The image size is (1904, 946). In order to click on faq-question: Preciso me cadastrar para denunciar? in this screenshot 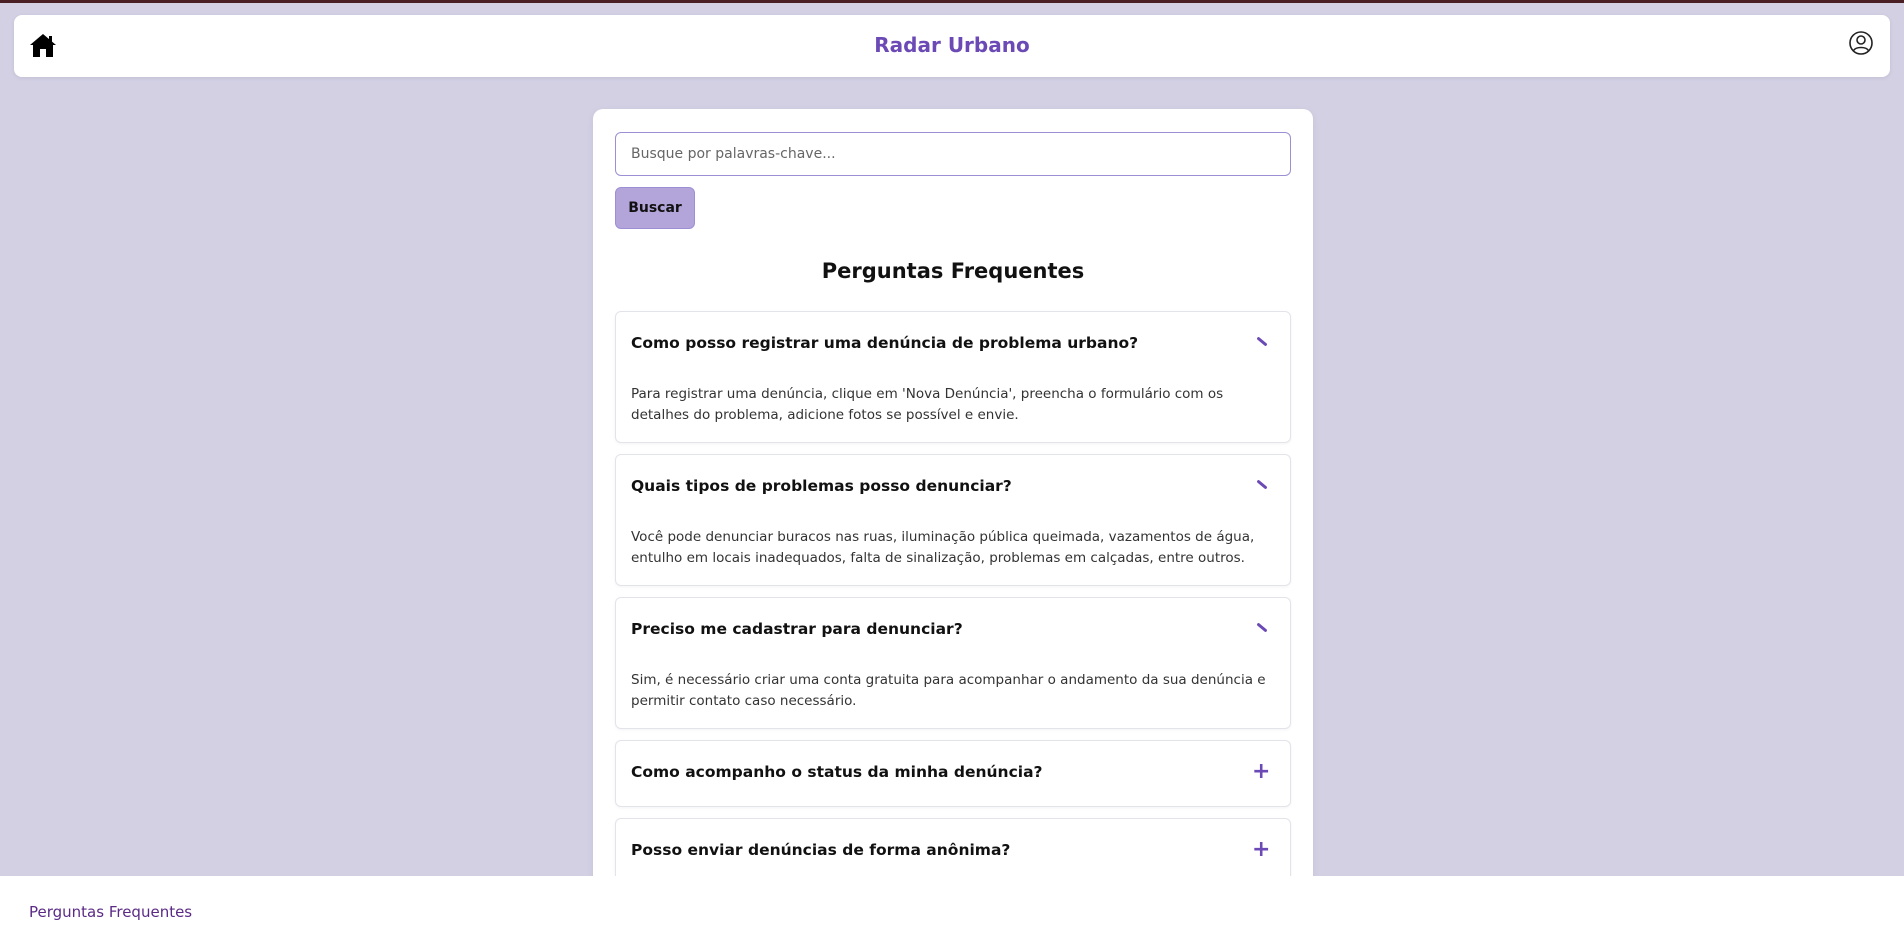, I will do `click(931, 629)`.